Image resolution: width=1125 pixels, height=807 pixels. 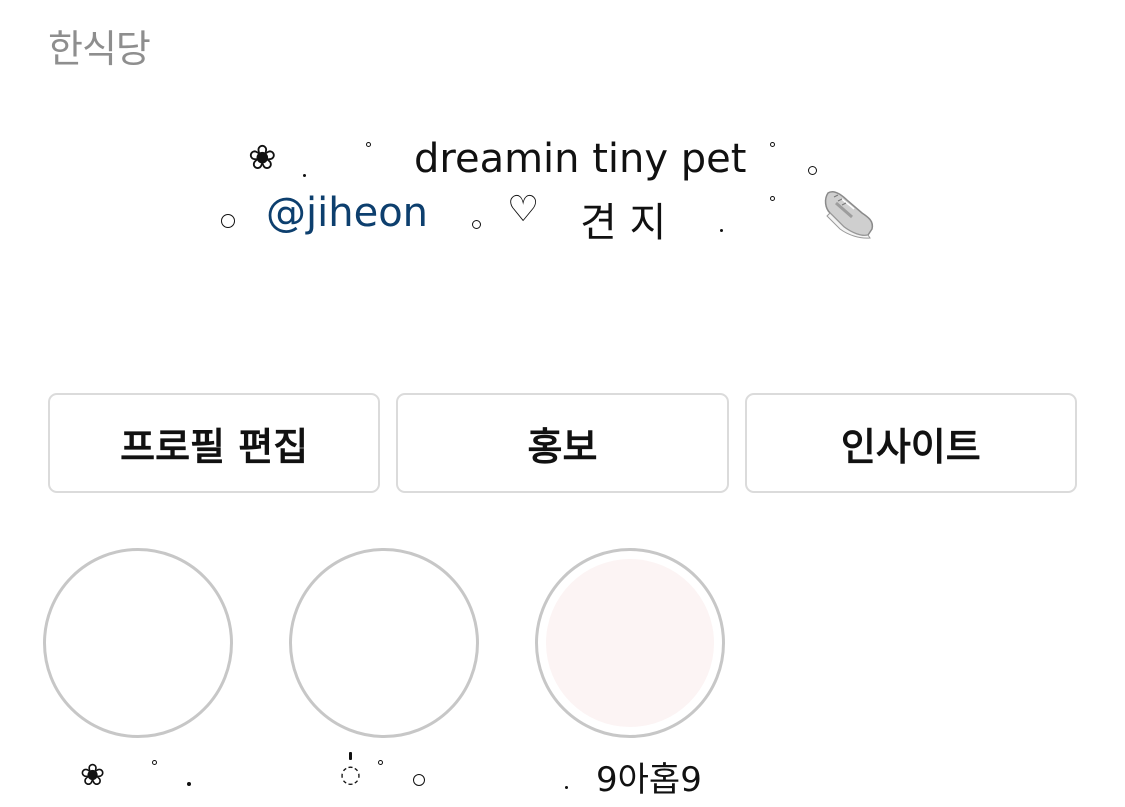 What do you see at coordinates (623, 223) in the screenshot?
I see `bio-line-2-text: 견 지` at bounding box center [623, 223].